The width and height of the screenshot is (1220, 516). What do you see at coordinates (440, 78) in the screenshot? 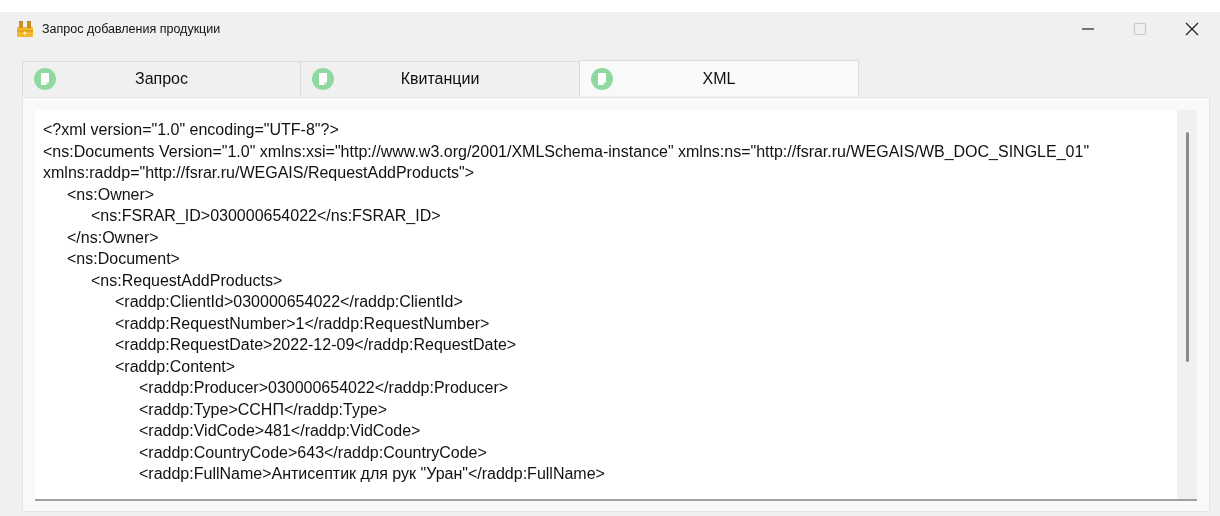
I see `tab: Квитанции` at bounding box center [440, 78].